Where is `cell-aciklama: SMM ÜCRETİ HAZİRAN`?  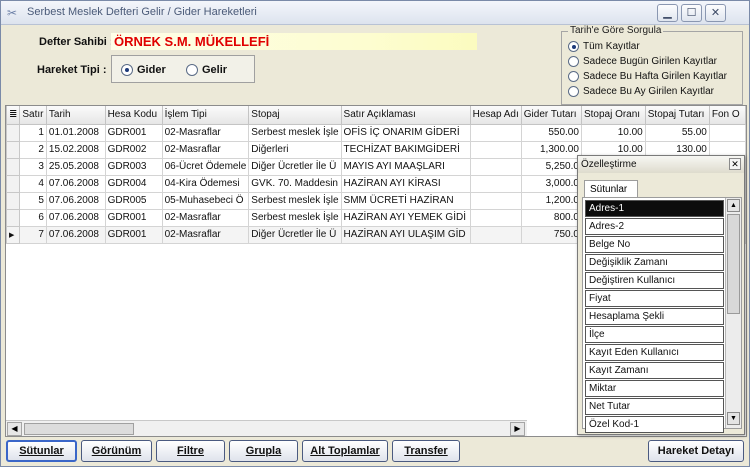
cell-aciklama: SMM ÜCRETİ HAZİRAN is located at coordinates (405, 200).